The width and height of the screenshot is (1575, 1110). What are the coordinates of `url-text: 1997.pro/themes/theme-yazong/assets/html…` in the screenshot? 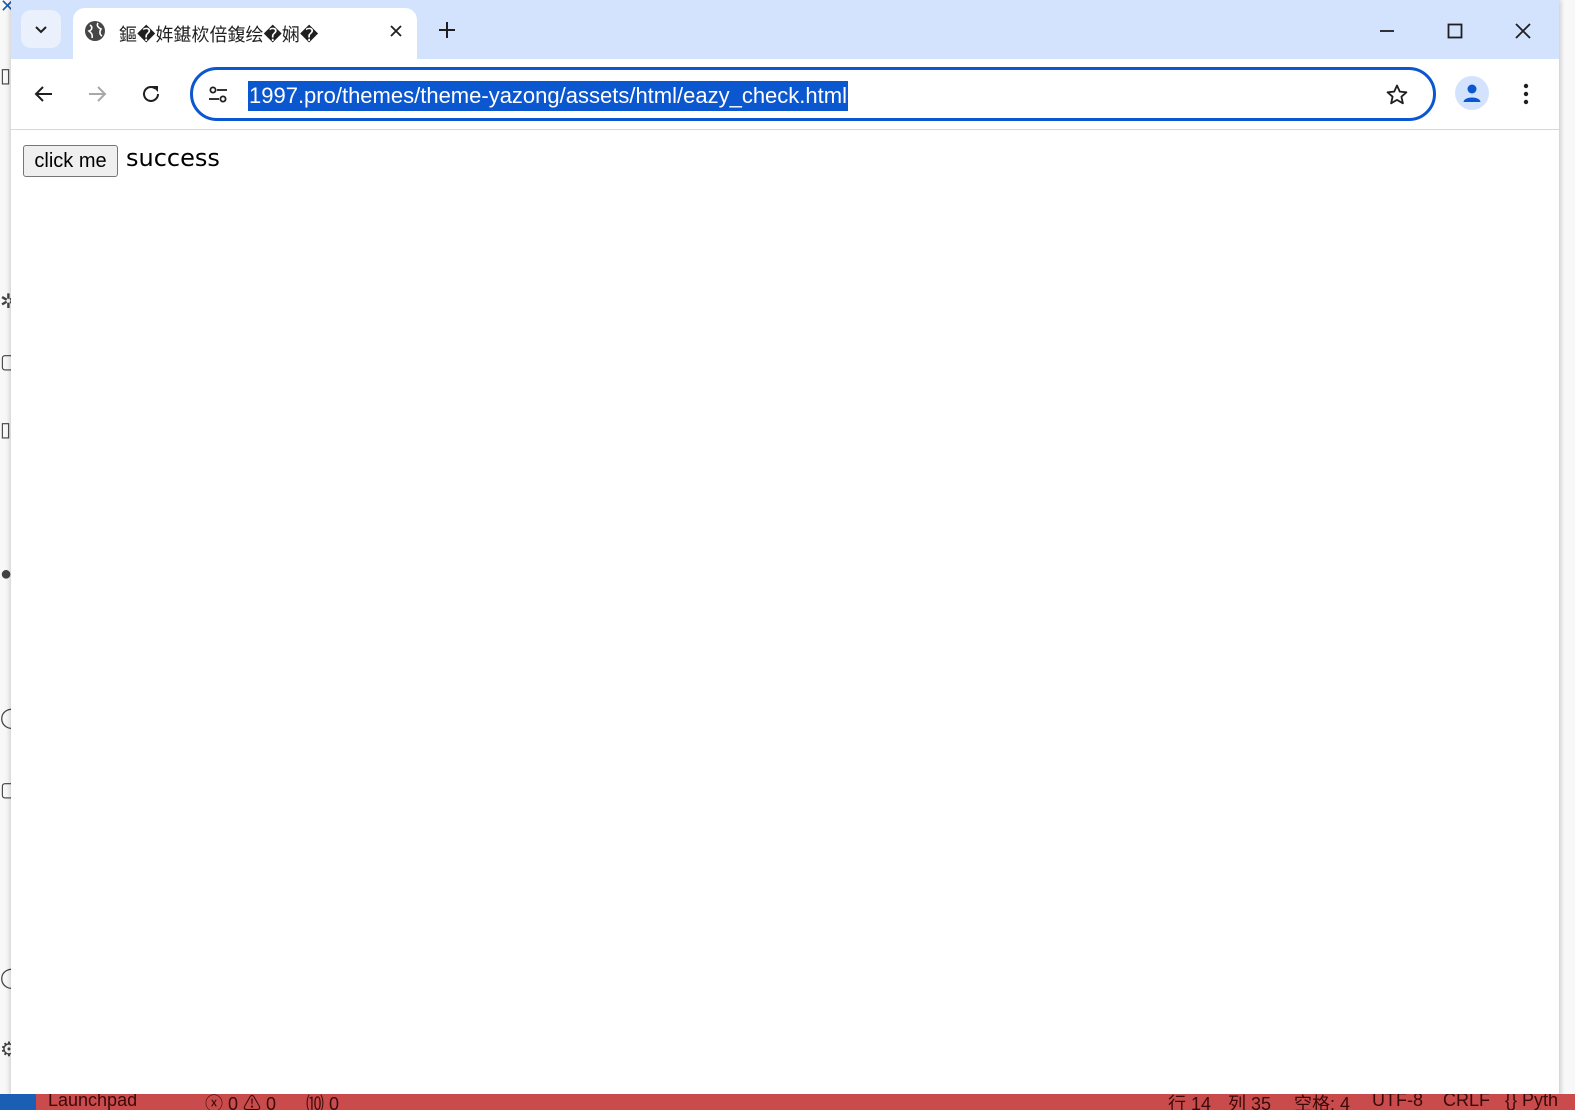 It's located at (548, 96).